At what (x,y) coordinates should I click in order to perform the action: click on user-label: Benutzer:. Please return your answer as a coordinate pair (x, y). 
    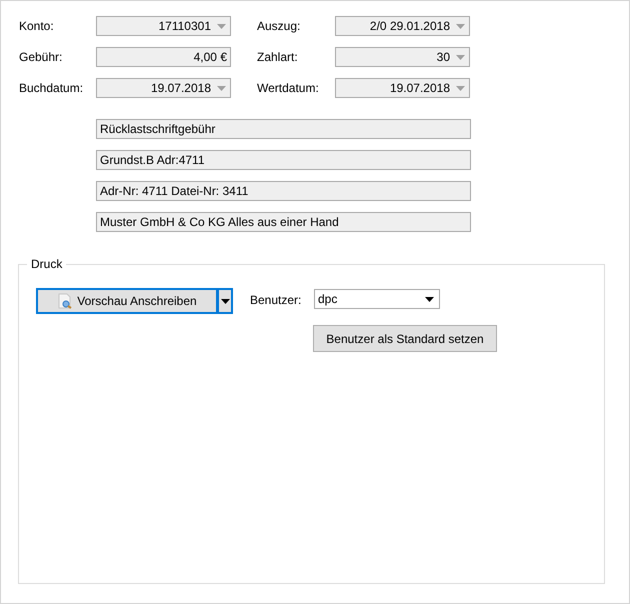
    Looking at the image, I should click on (276, 300).